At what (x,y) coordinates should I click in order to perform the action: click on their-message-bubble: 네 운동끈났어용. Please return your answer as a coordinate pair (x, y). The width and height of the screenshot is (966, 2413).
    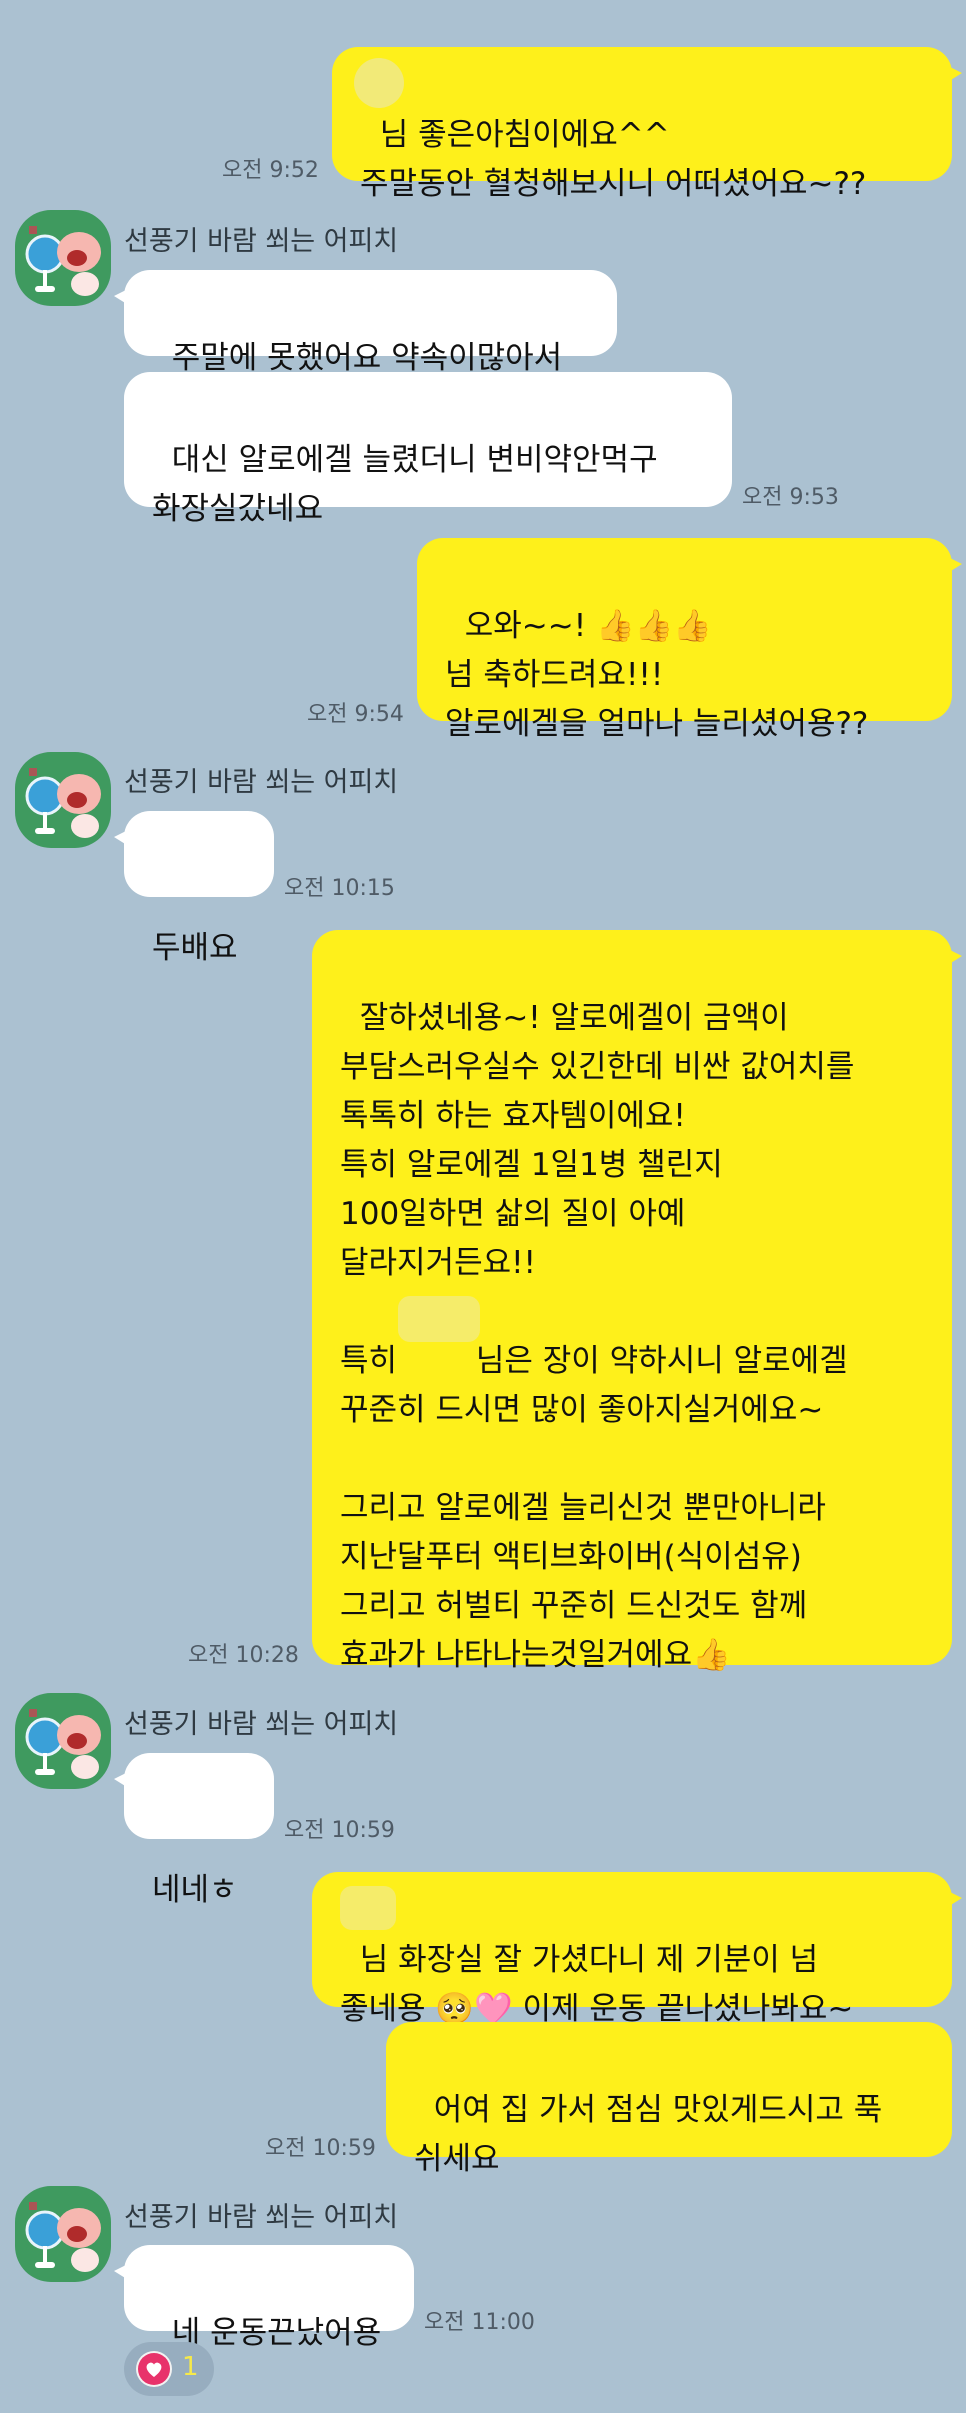
    Looking at the image, I should click on (264, 2298).